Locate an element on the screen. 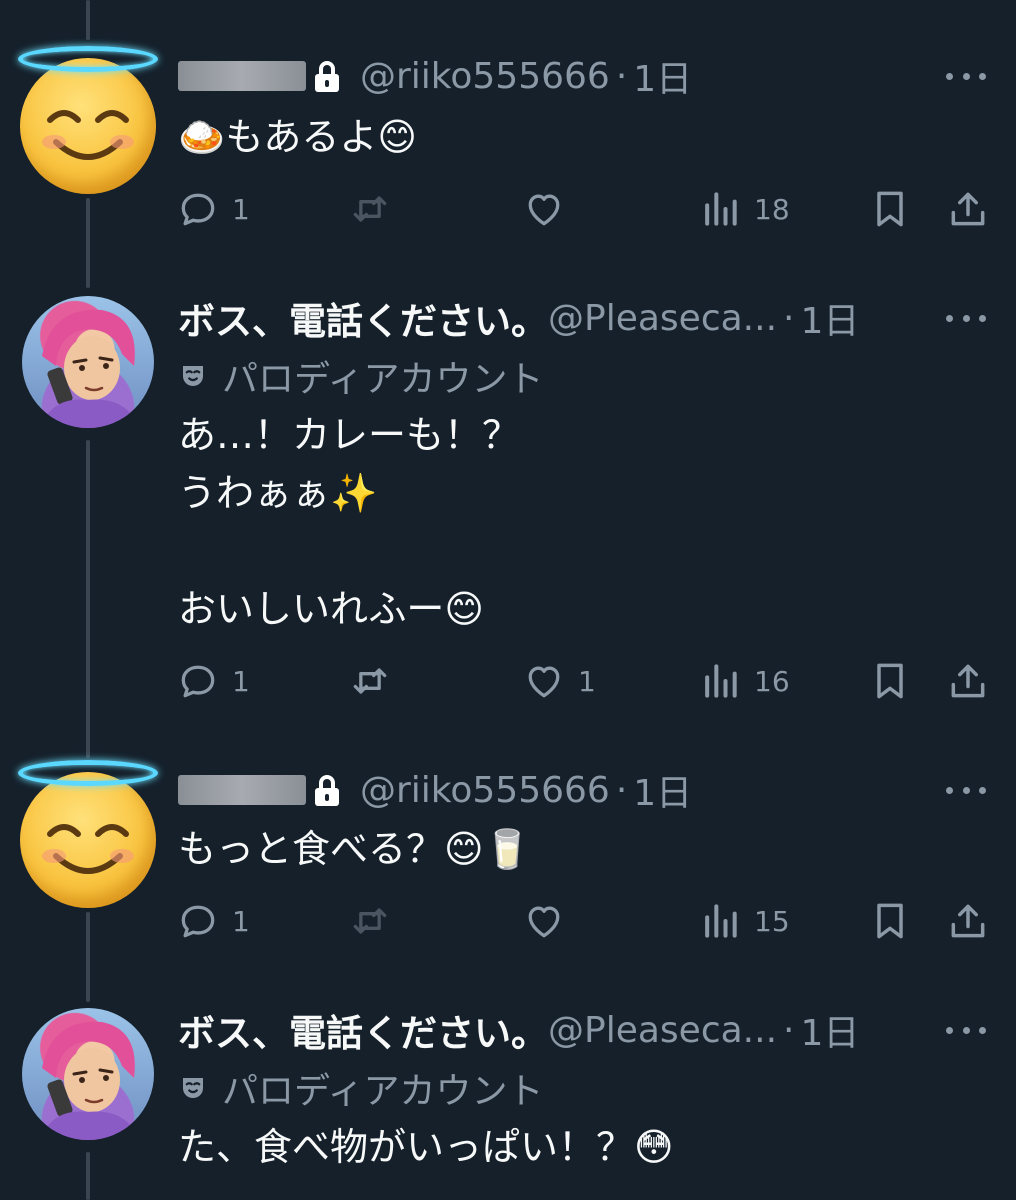  badge-label: パロディアカウント is located at coordinates (383, 1091).